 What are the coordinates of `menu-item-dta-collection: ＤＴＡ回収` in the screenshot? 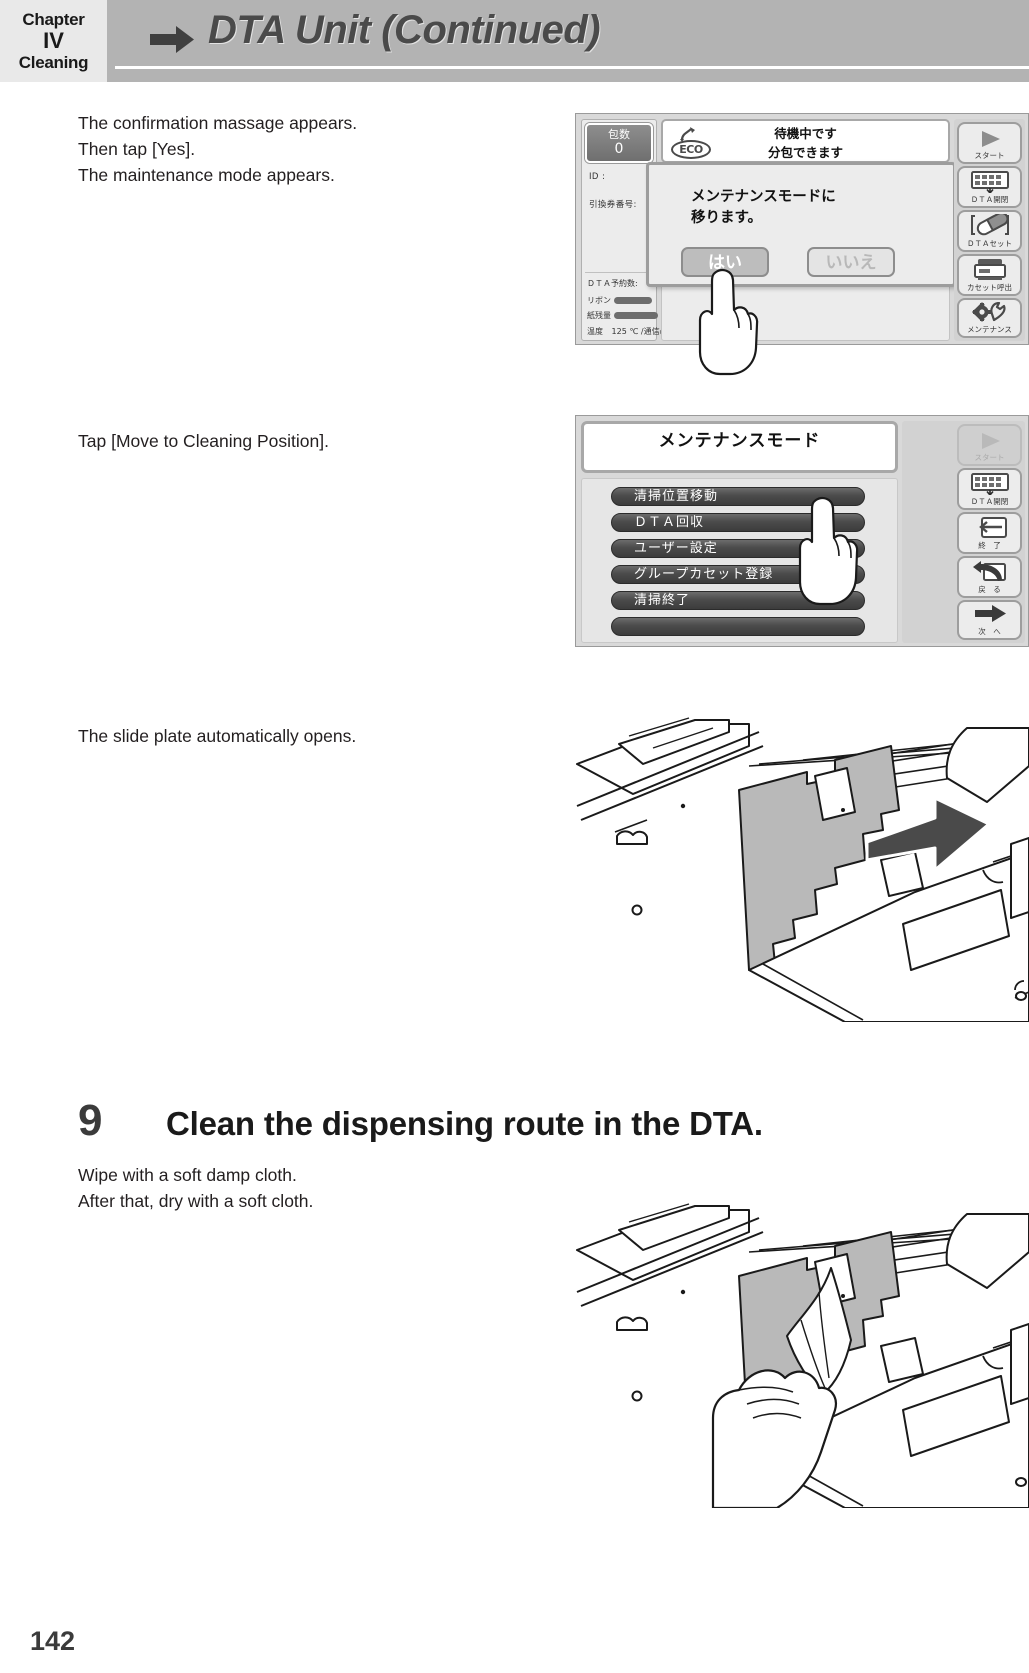 It's located at (738, 522).